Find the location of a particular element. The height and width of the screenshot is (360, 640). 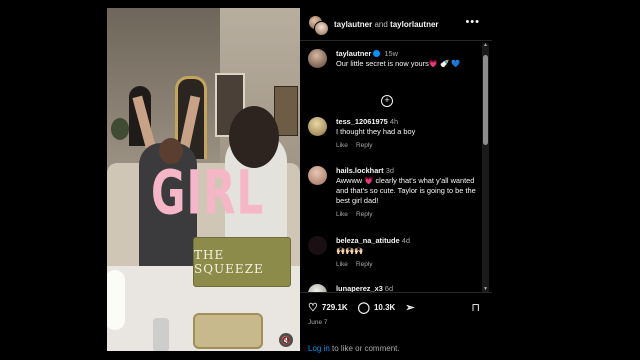

comment-time: 4d is located at coordinates (405, 240).